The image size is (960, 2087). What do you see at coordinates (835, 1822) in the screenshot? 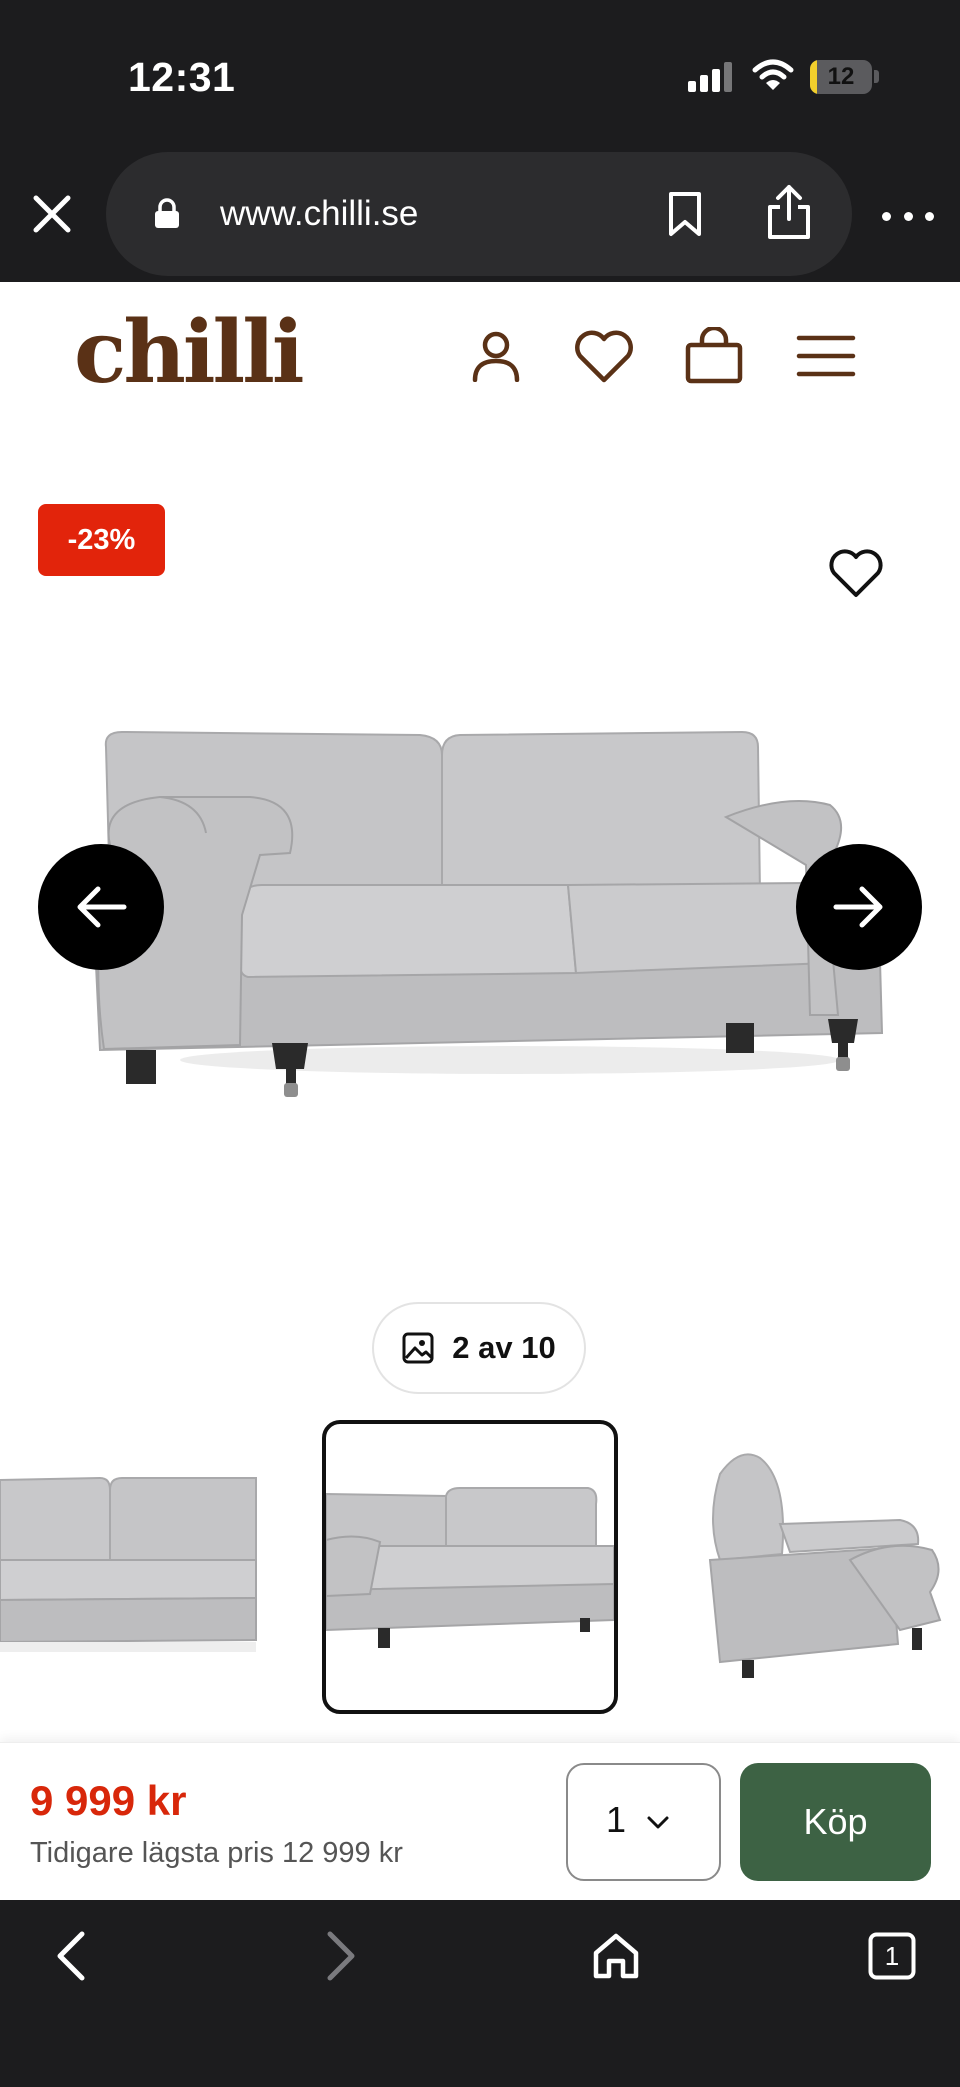
I see `buy-button: Köp` at bounding box center [835, 1822].